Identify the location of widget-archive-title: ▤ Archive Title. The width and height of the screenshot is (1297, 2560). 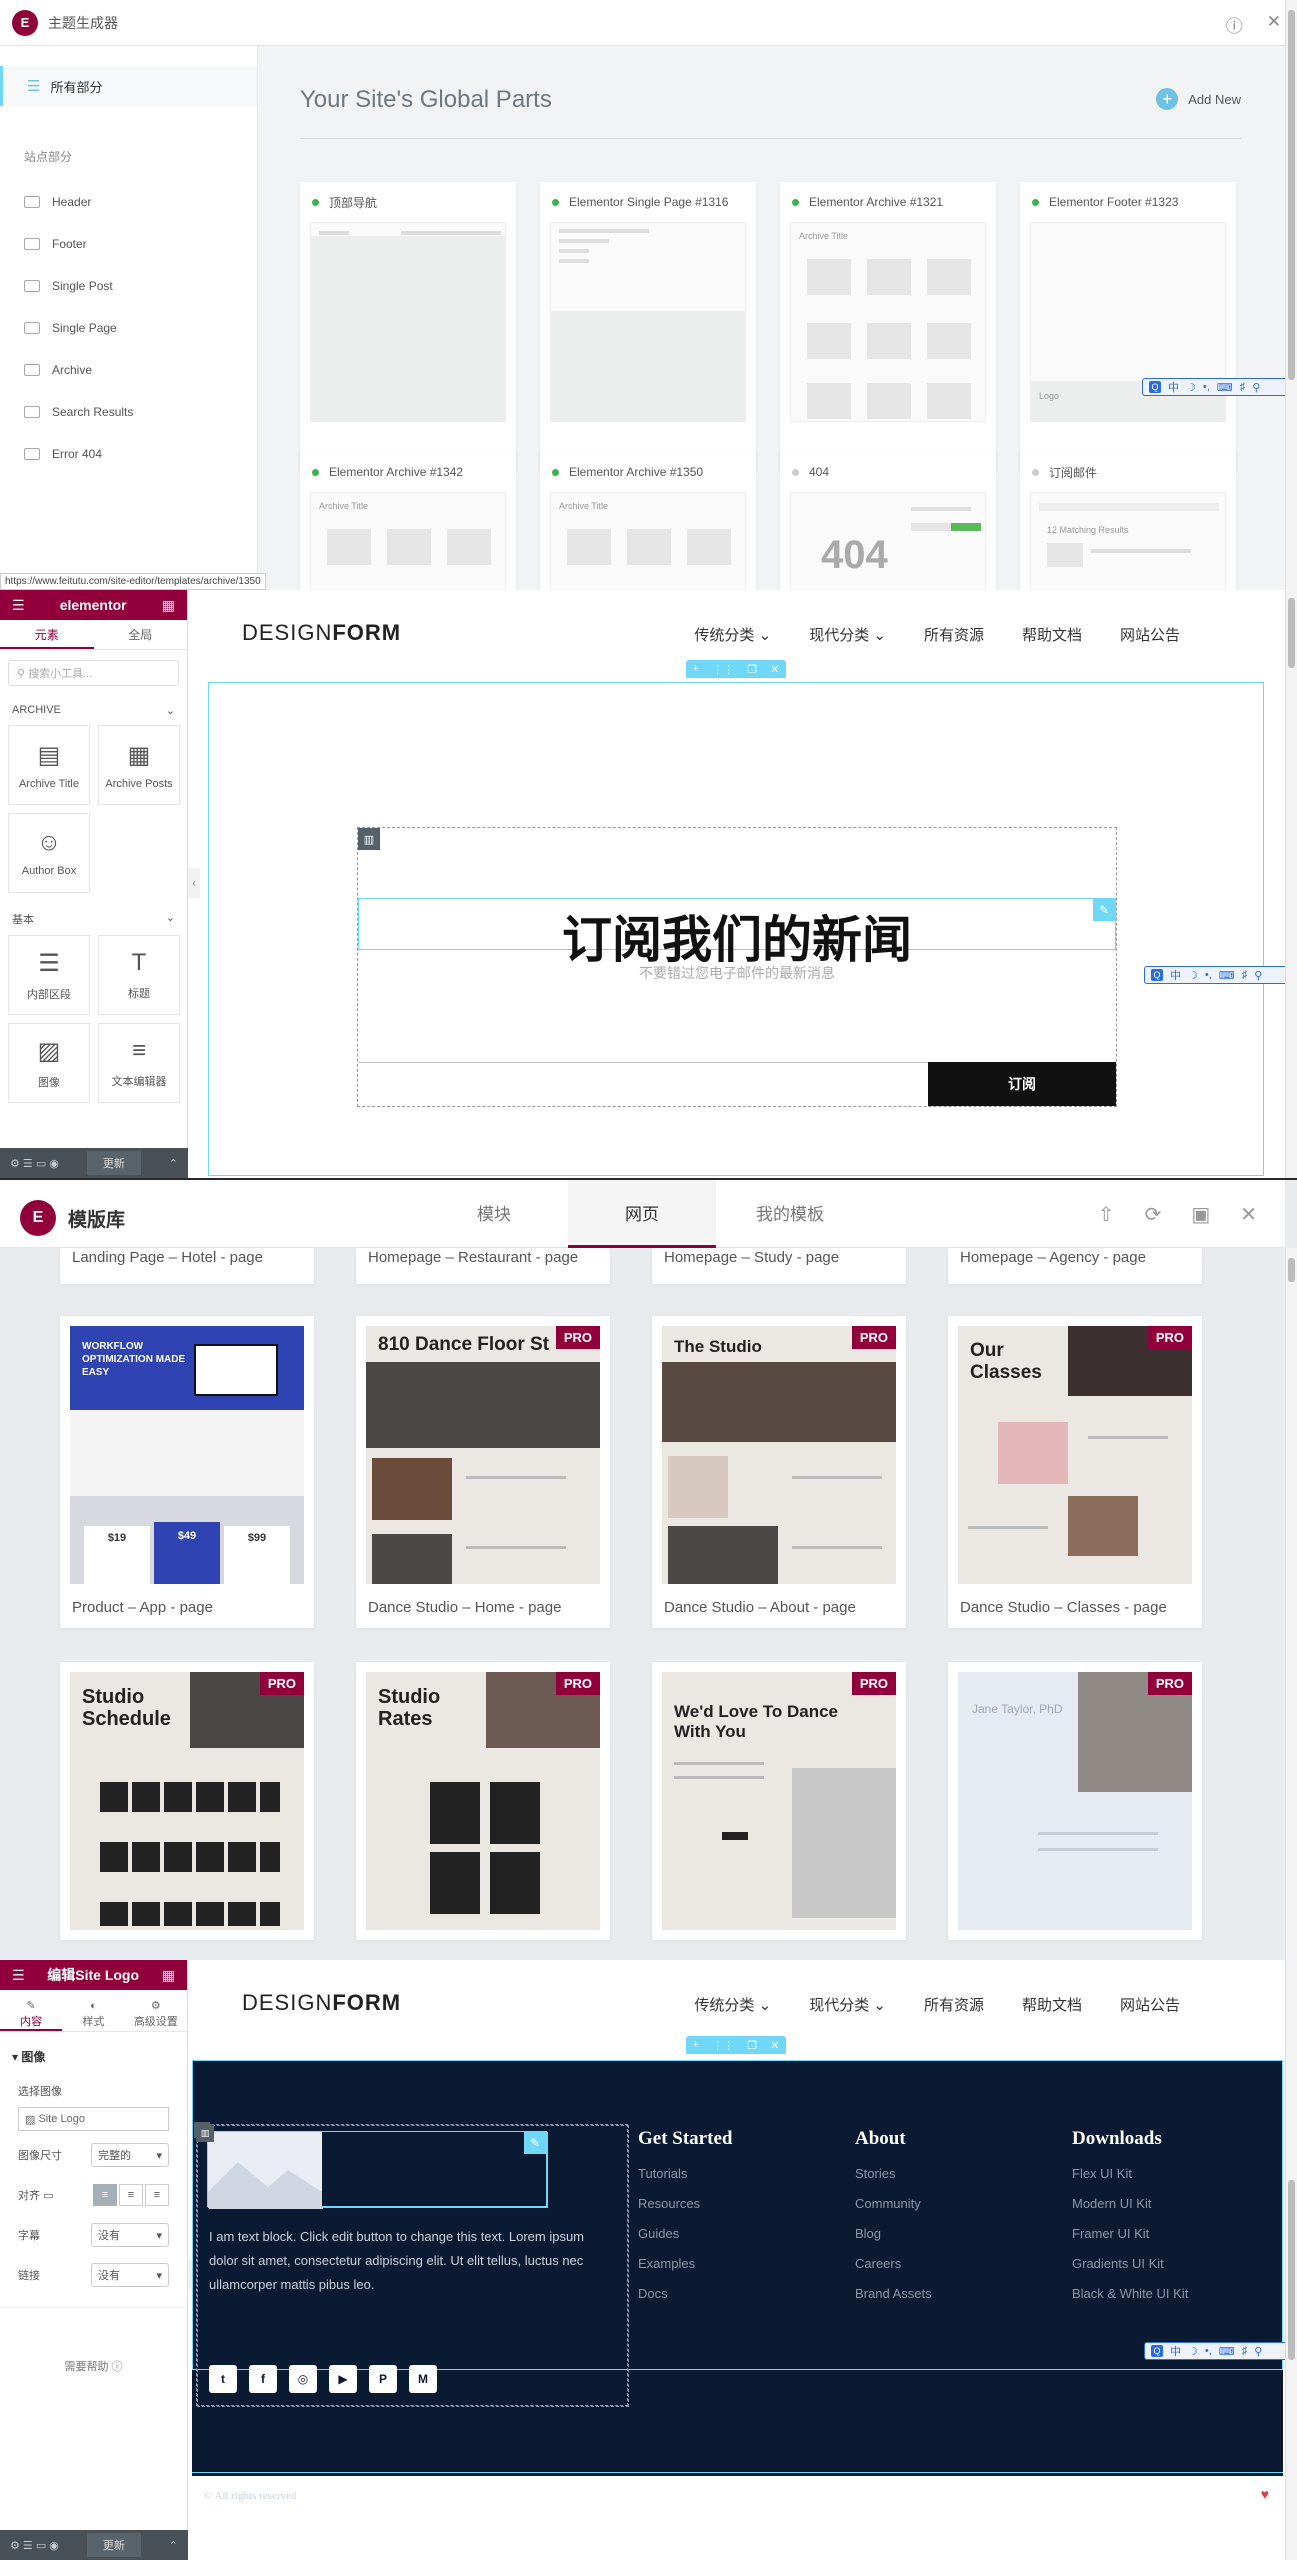
(49, 765).